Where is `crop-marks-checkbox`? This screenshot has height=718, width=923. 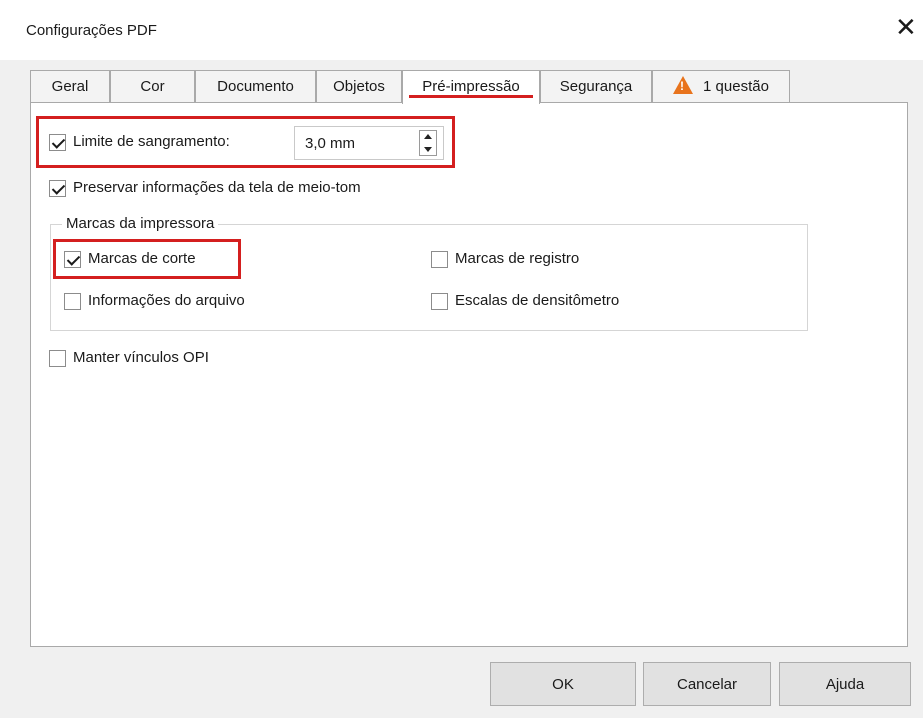
crop-marks-checkbox is located at coordinates (72, 259).